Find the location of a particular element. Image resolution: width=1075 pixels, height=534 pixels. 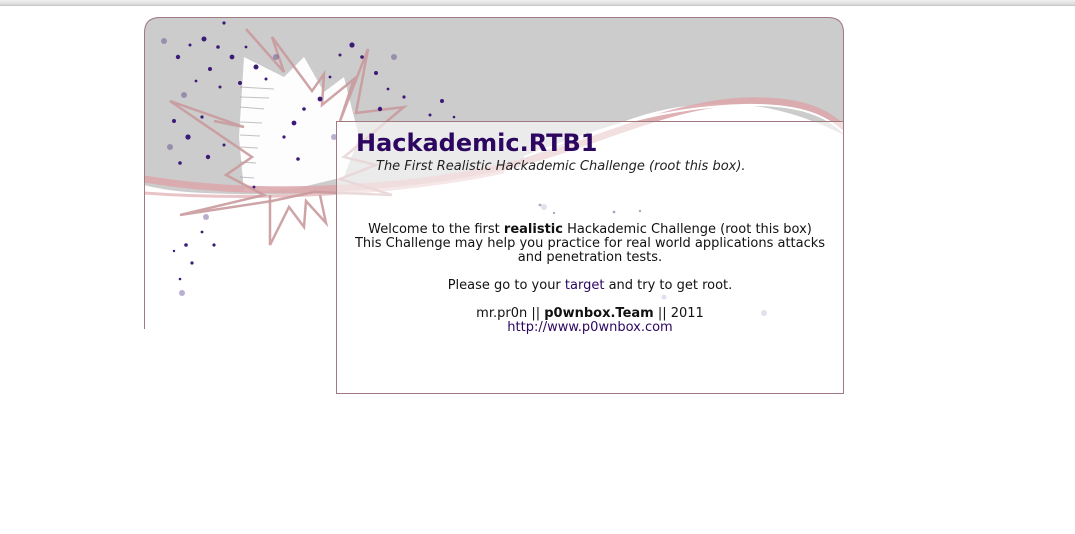

welcome-bold: realistic is located at coordinates (533, 229).